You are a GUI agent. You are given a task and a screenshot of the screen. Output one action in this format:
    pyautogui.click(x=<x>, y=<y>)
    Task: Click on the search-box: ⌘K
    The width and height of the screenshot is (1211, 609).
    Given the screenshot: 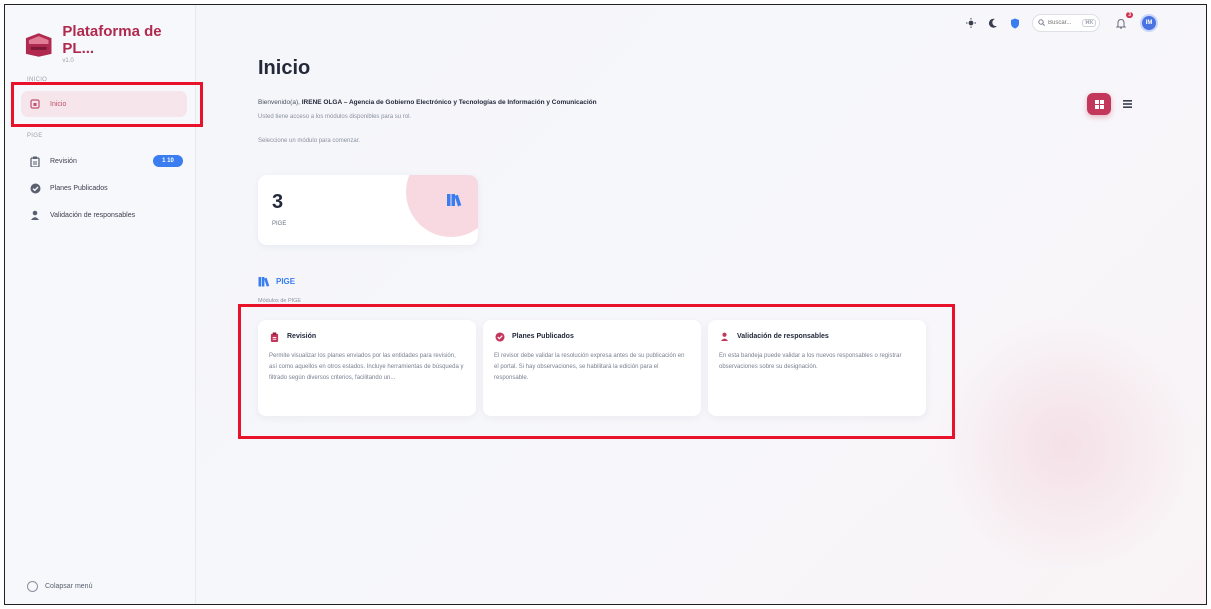 What is the action you would take?
    pyautogui.click(x=1066, y=23)
    